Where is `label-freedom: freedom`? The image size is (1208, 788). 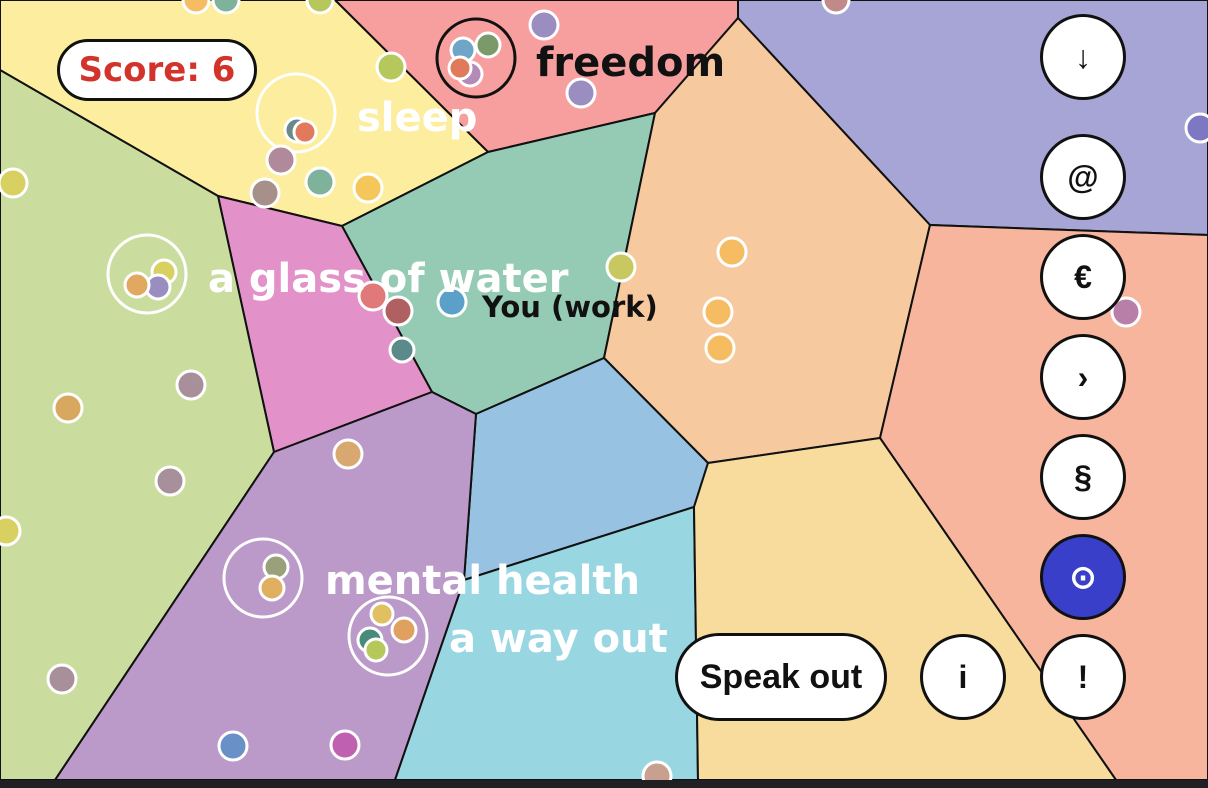 label-freedom: freedom is located at coordinates (630, 63).